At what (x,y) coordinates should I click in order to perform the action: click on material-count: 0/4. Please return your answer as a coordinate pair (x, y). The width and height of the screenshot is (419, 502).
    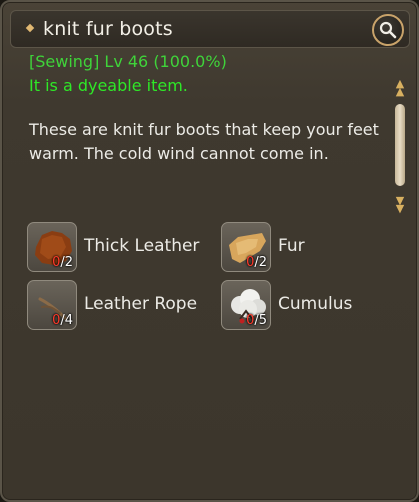
    Looking at the image, I should click on (62, 320).